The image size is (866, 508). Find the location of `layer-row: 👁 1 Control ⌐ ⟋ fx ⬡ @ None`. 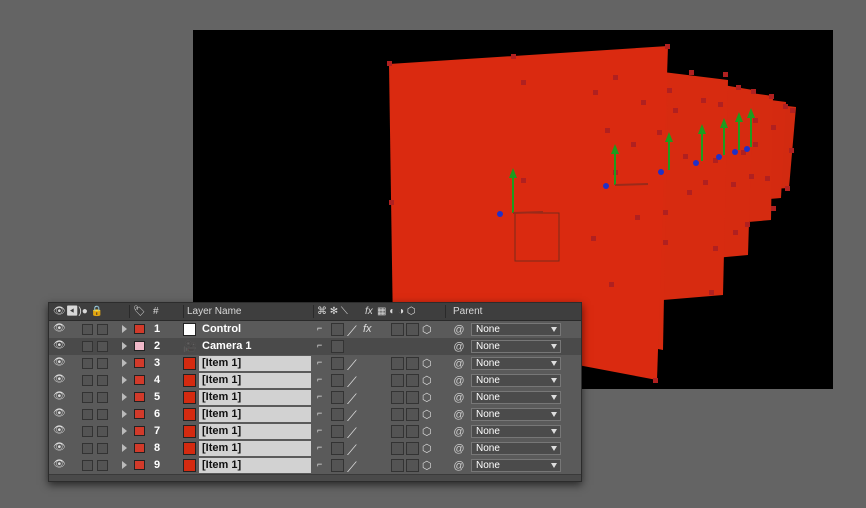

layer-row: 👁 1 Control ⌐ ⟋ fx ⬡ @ None is located at coordinates (315, 330).